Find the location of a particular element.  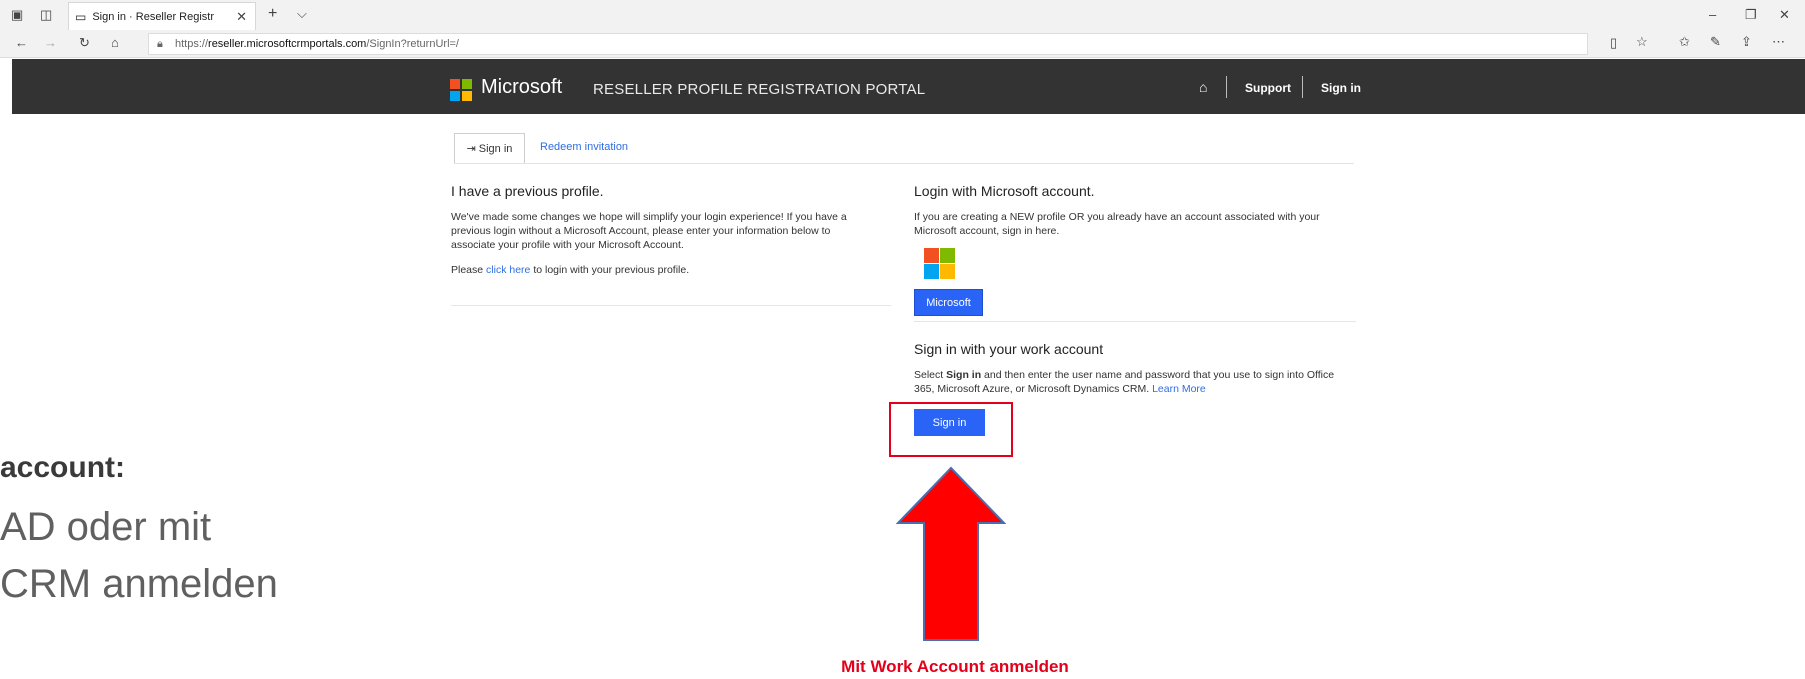

portal-title: RESELLER PROFILE REGISTRATION PORTAL is located at coordinates (759, 89).